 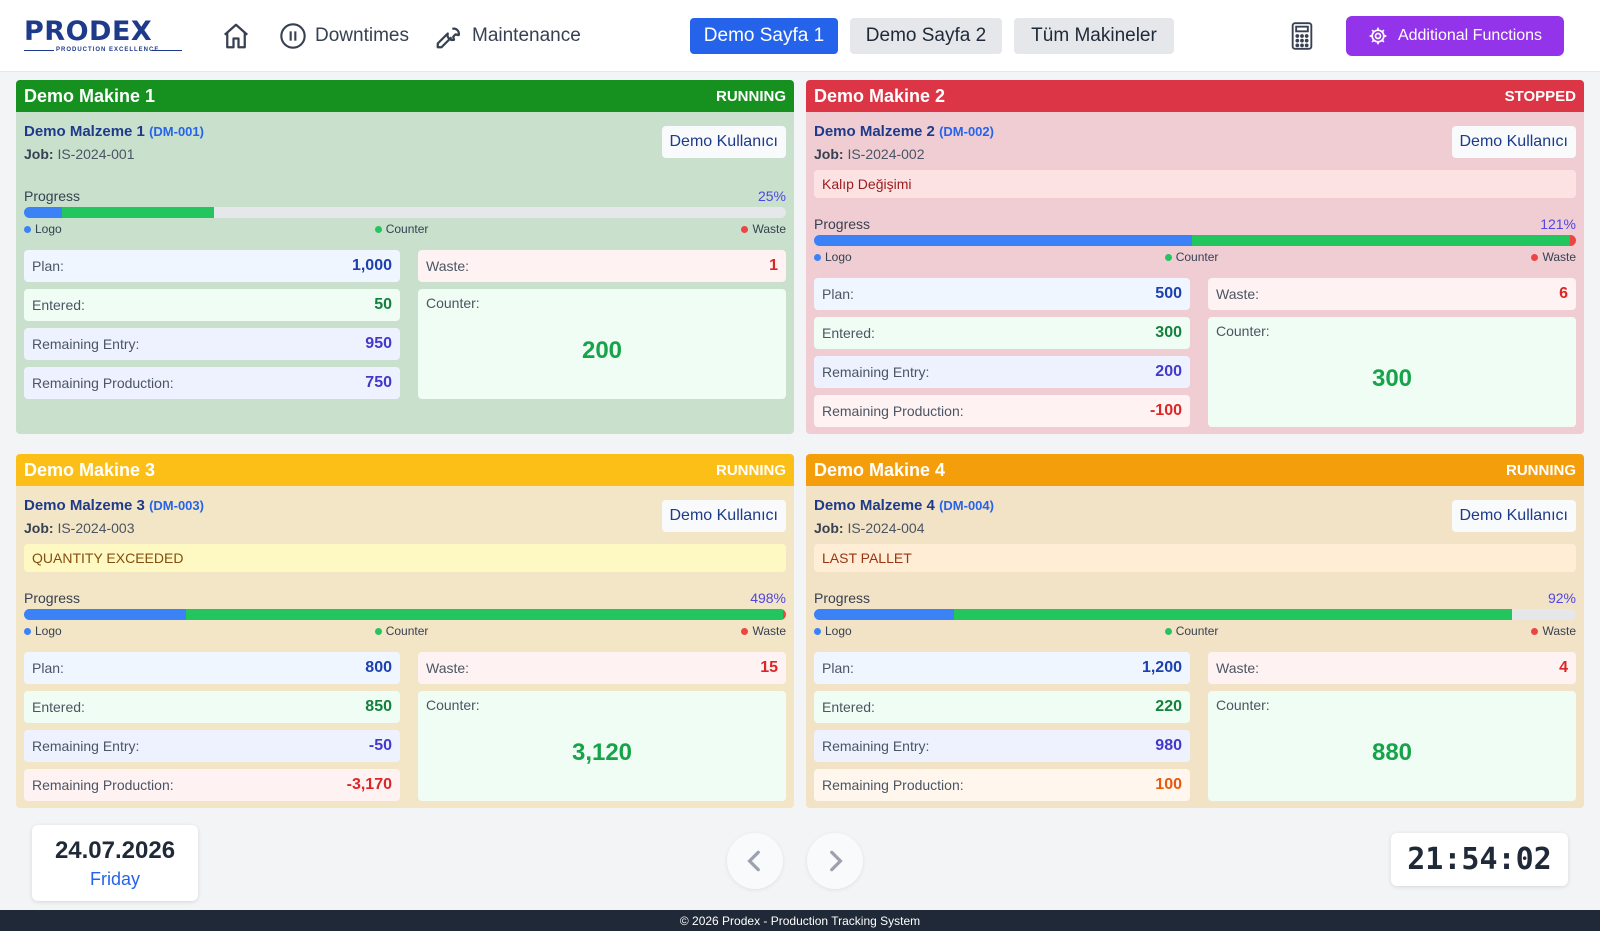 What do you see at coordinates (1572, 240) in the screenshot?
I see `progress-waste-segment` at bounding box center [1572, 240].